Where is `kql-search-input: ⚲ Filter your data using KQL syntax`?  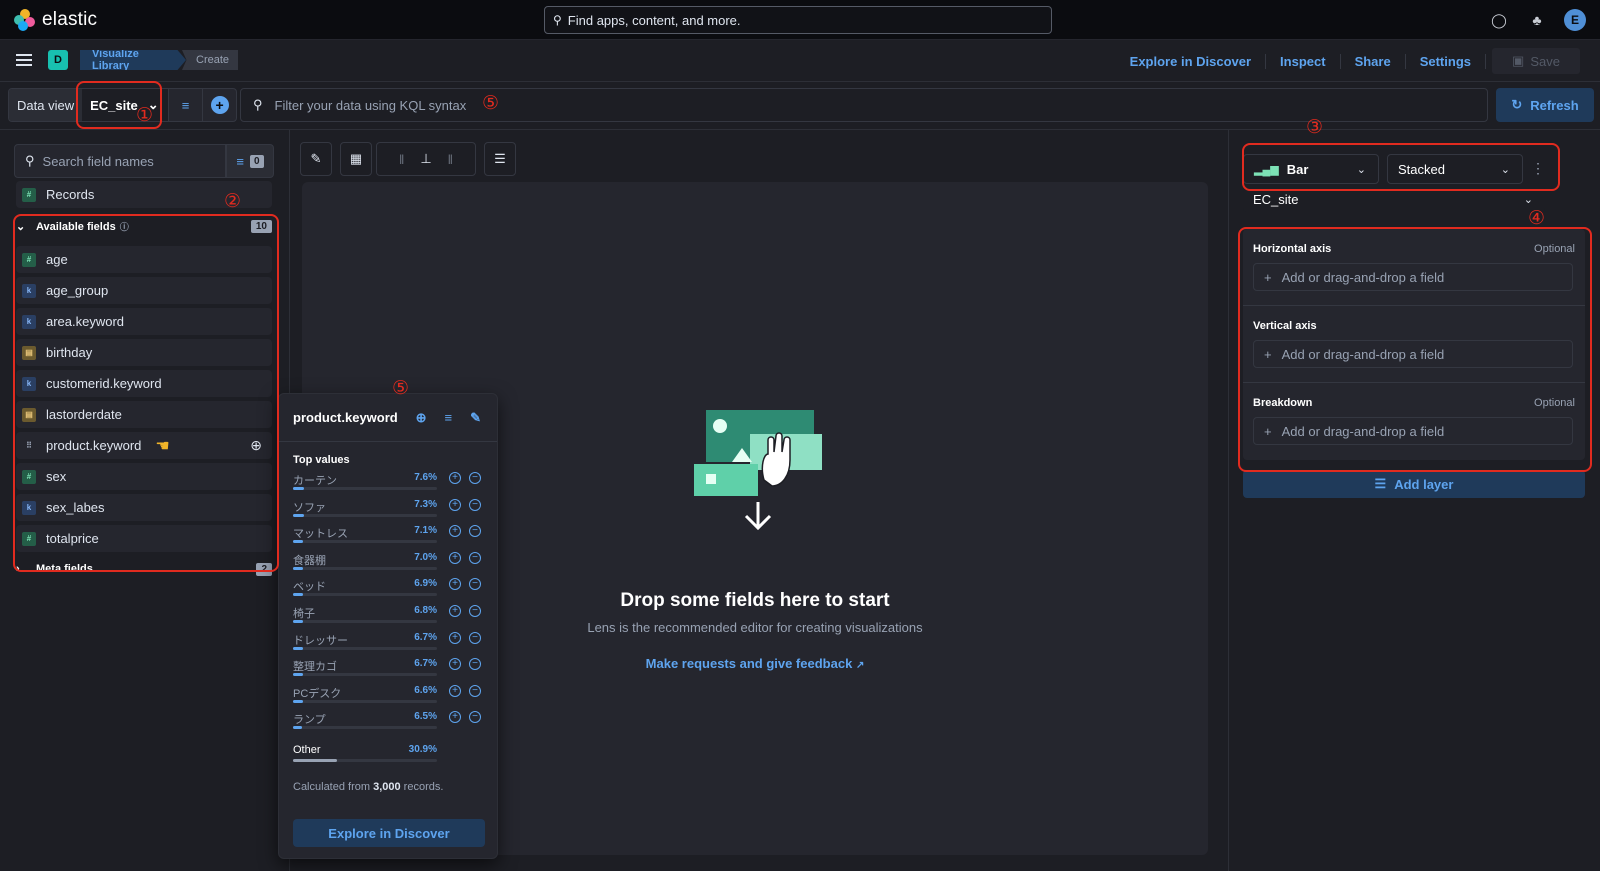 kql-search-input: ⚲ Filter your data using KQL syntax is located at coordinates (864, 105).